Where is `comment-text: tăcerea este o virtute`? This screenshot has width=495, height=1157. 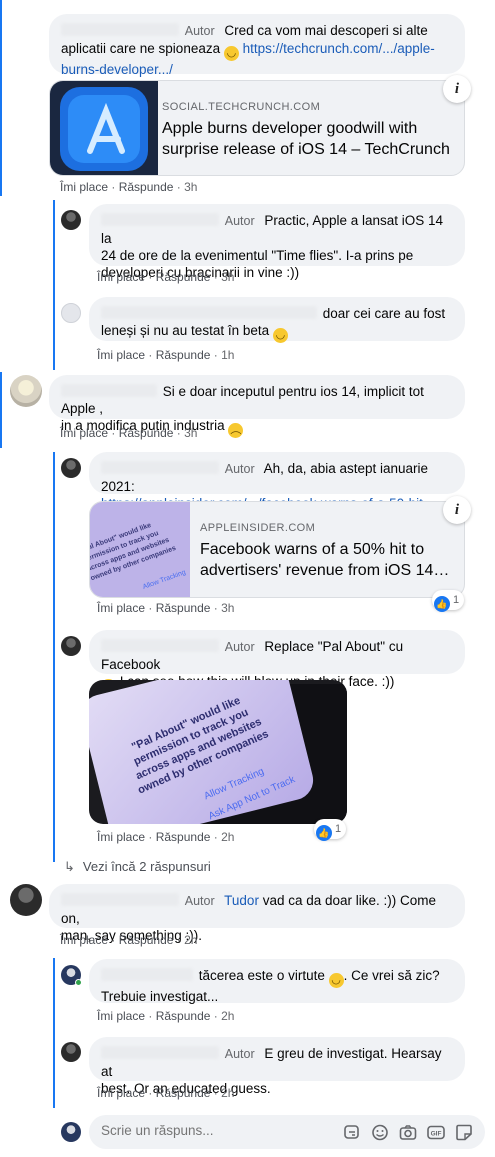
comment-text: tăcerea este o virtute is located at coordinates (261, 975).